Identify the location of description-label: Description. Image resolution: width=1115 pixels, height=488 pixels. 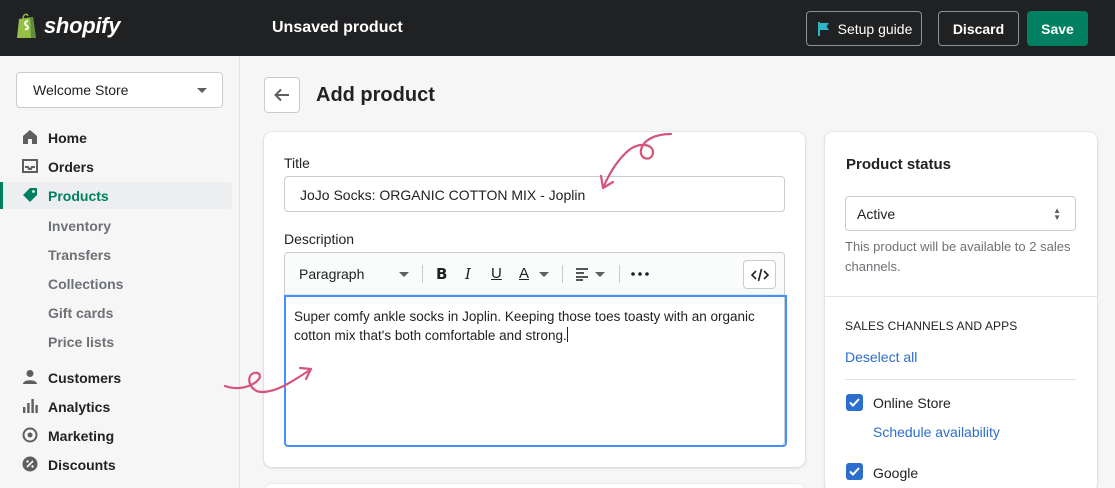
(319, 239).